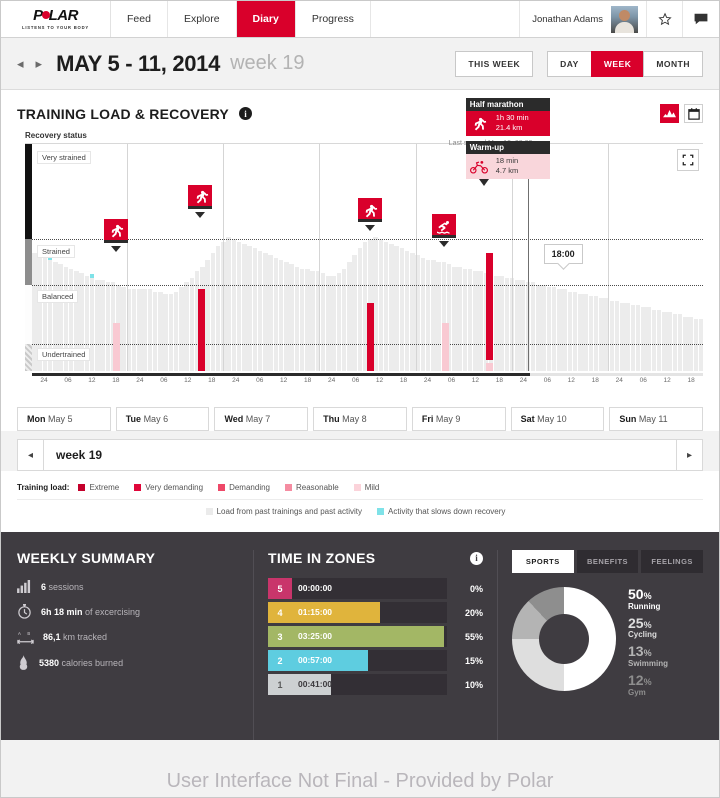  What do you see at coordinates (669, 113) in the screenshot?
I see `chart-view-icon` at bounding box center [669, 113].